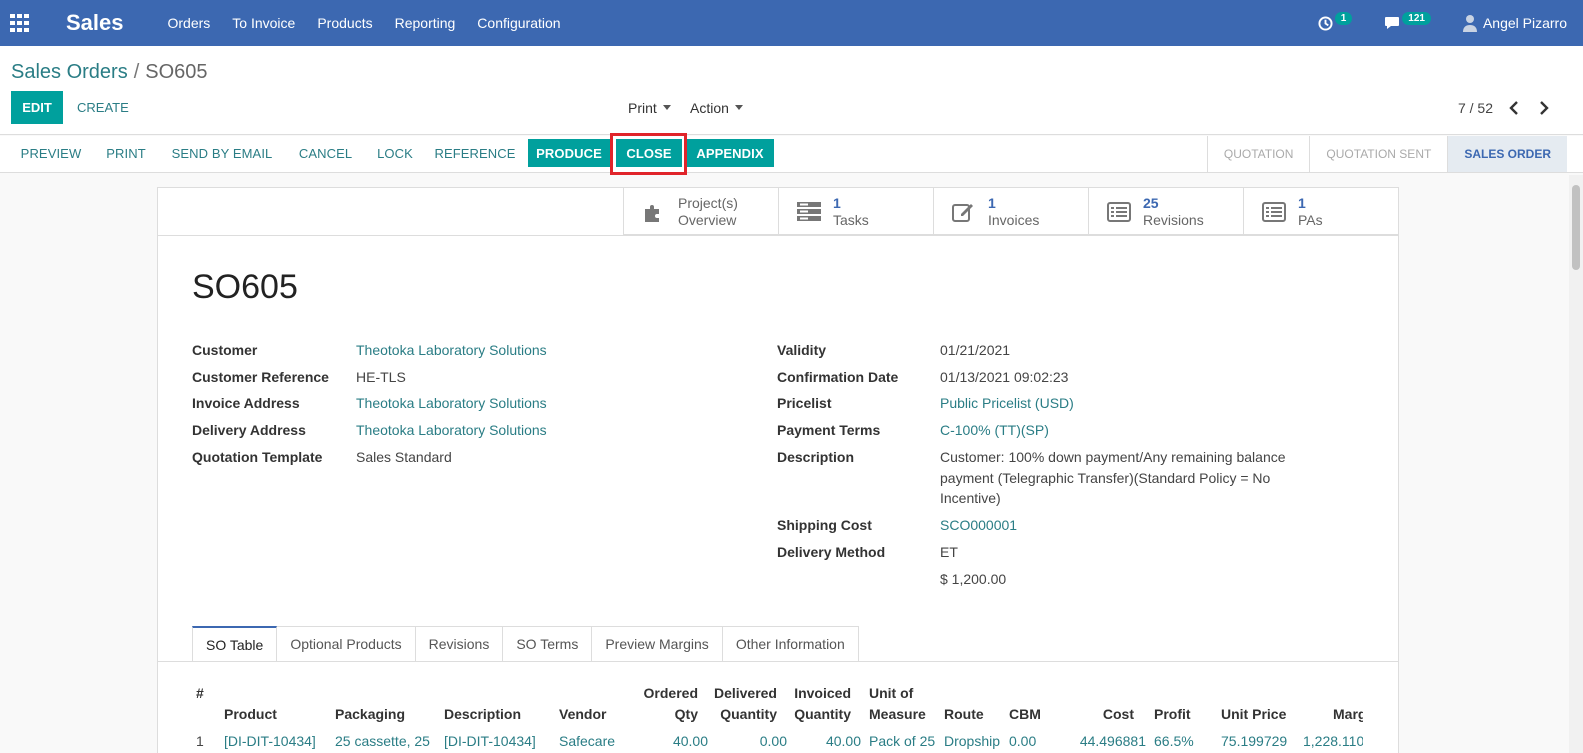 This screenshot has height=753, width=1583. I want to click on tasks-button: 1 Tasks, so click(855, 211).